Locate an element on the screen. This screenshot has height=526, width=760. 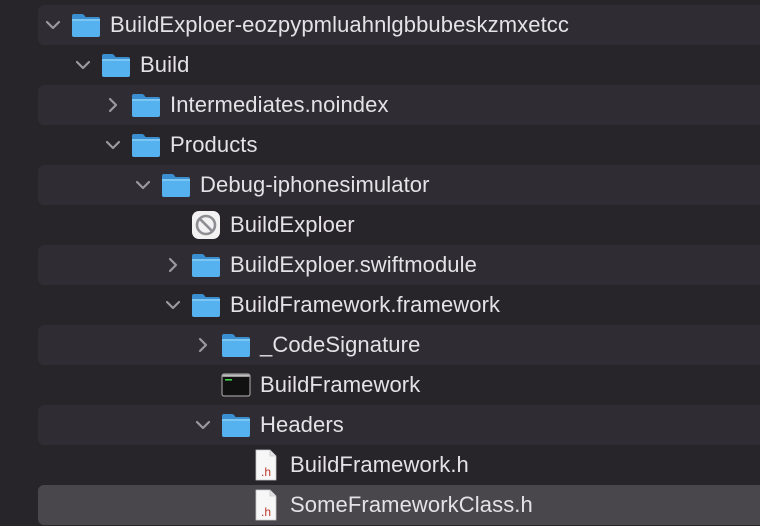
tree-item-label: BuildFramework.h is located at coordinates (379, 464).